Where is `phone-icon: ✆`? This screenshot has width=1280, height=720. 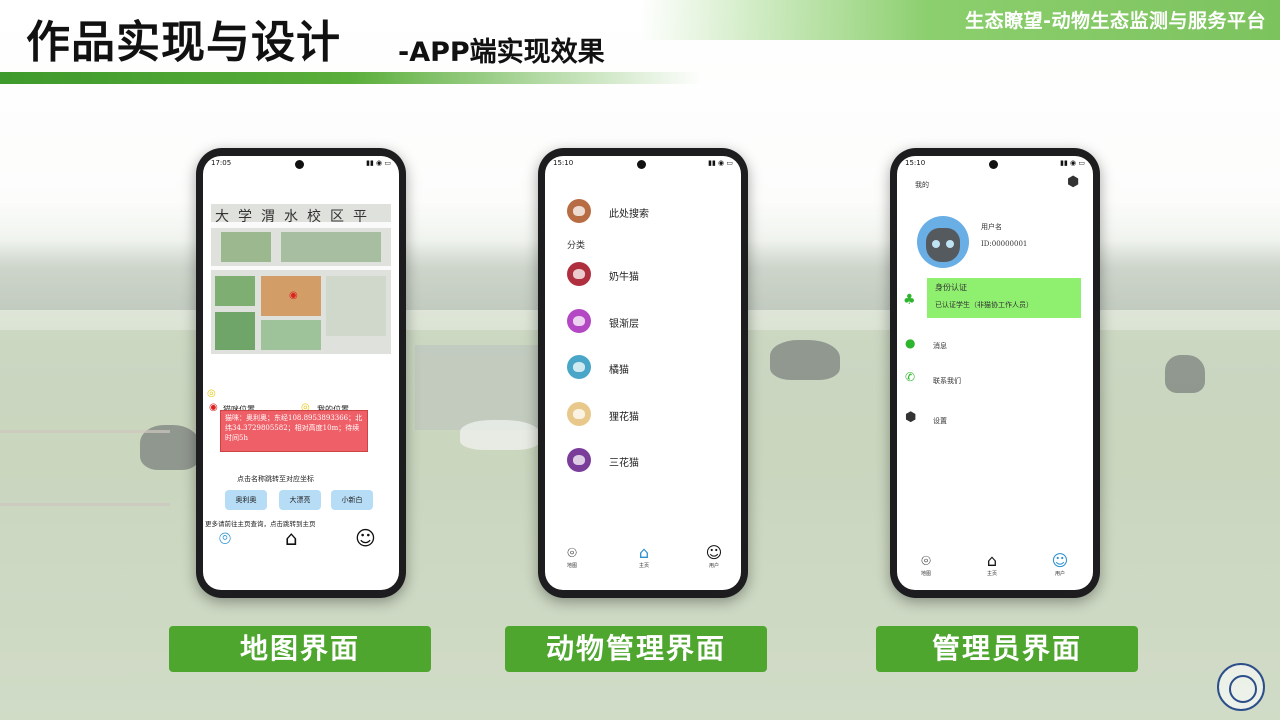 phone-icon: ✆ is located at coordinates (910, 377).